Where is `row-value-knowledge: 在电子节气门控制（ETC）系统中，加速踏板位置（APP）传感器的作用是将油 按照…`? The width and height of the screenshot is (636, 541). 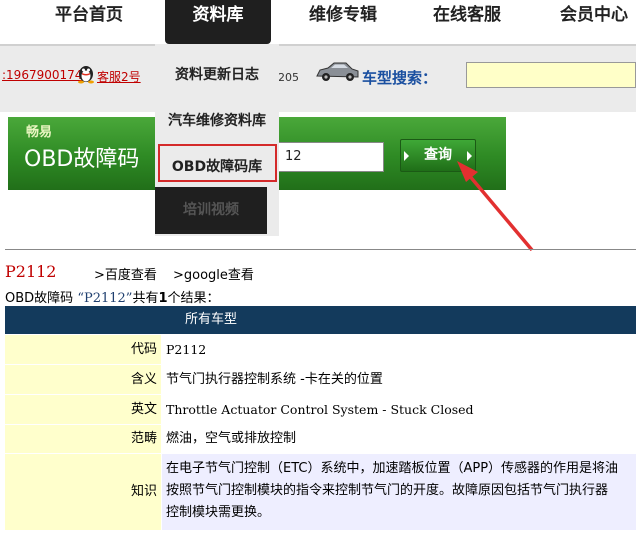
row-value-knowledge: 在电子节气门控制（ETC）系统中，加速踏板位置（APP）传感器的作用是将油 按照… is located at coordinates (399, 492).